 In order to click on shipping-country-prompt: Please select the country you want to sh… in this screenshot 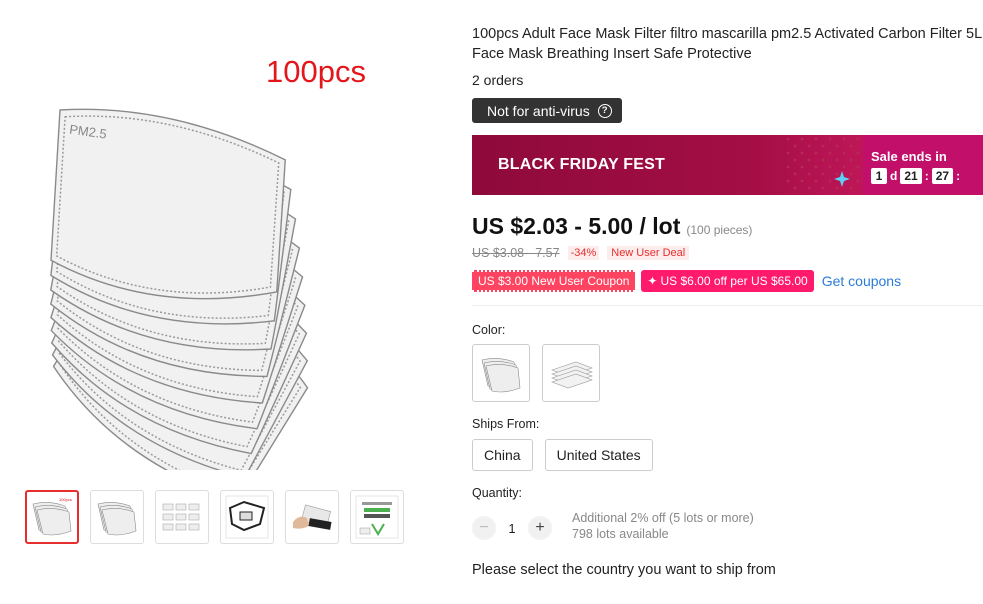, I will do `click(624, 570)`.